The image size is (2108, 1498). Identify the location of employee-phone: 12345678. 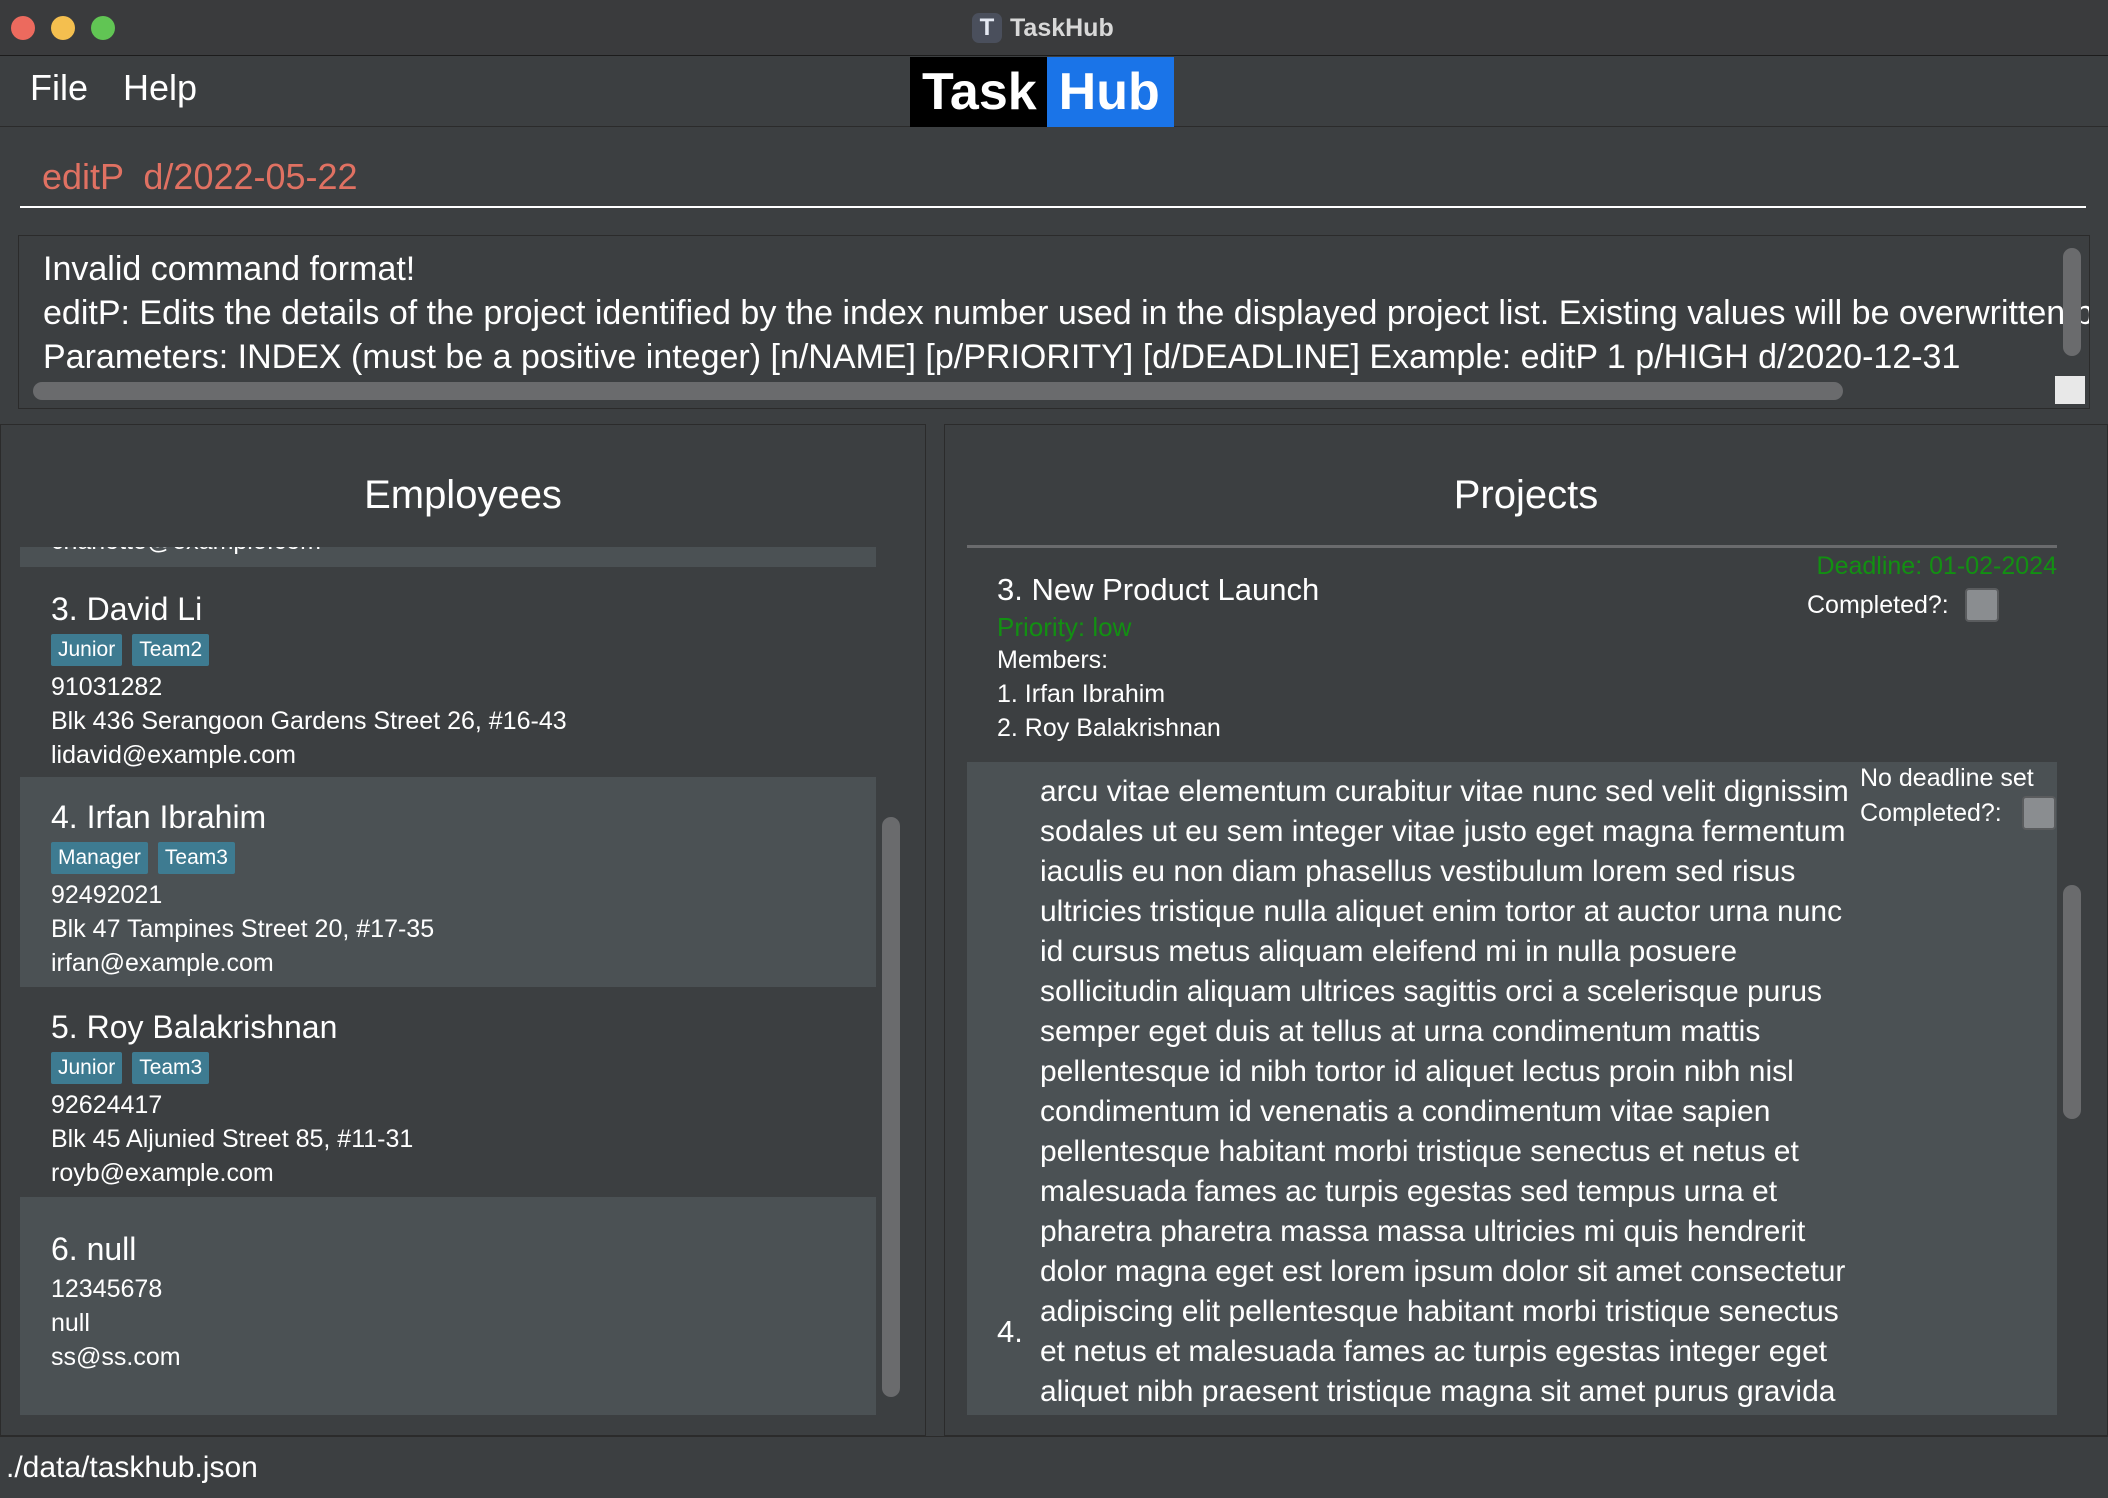
(107, 1289).